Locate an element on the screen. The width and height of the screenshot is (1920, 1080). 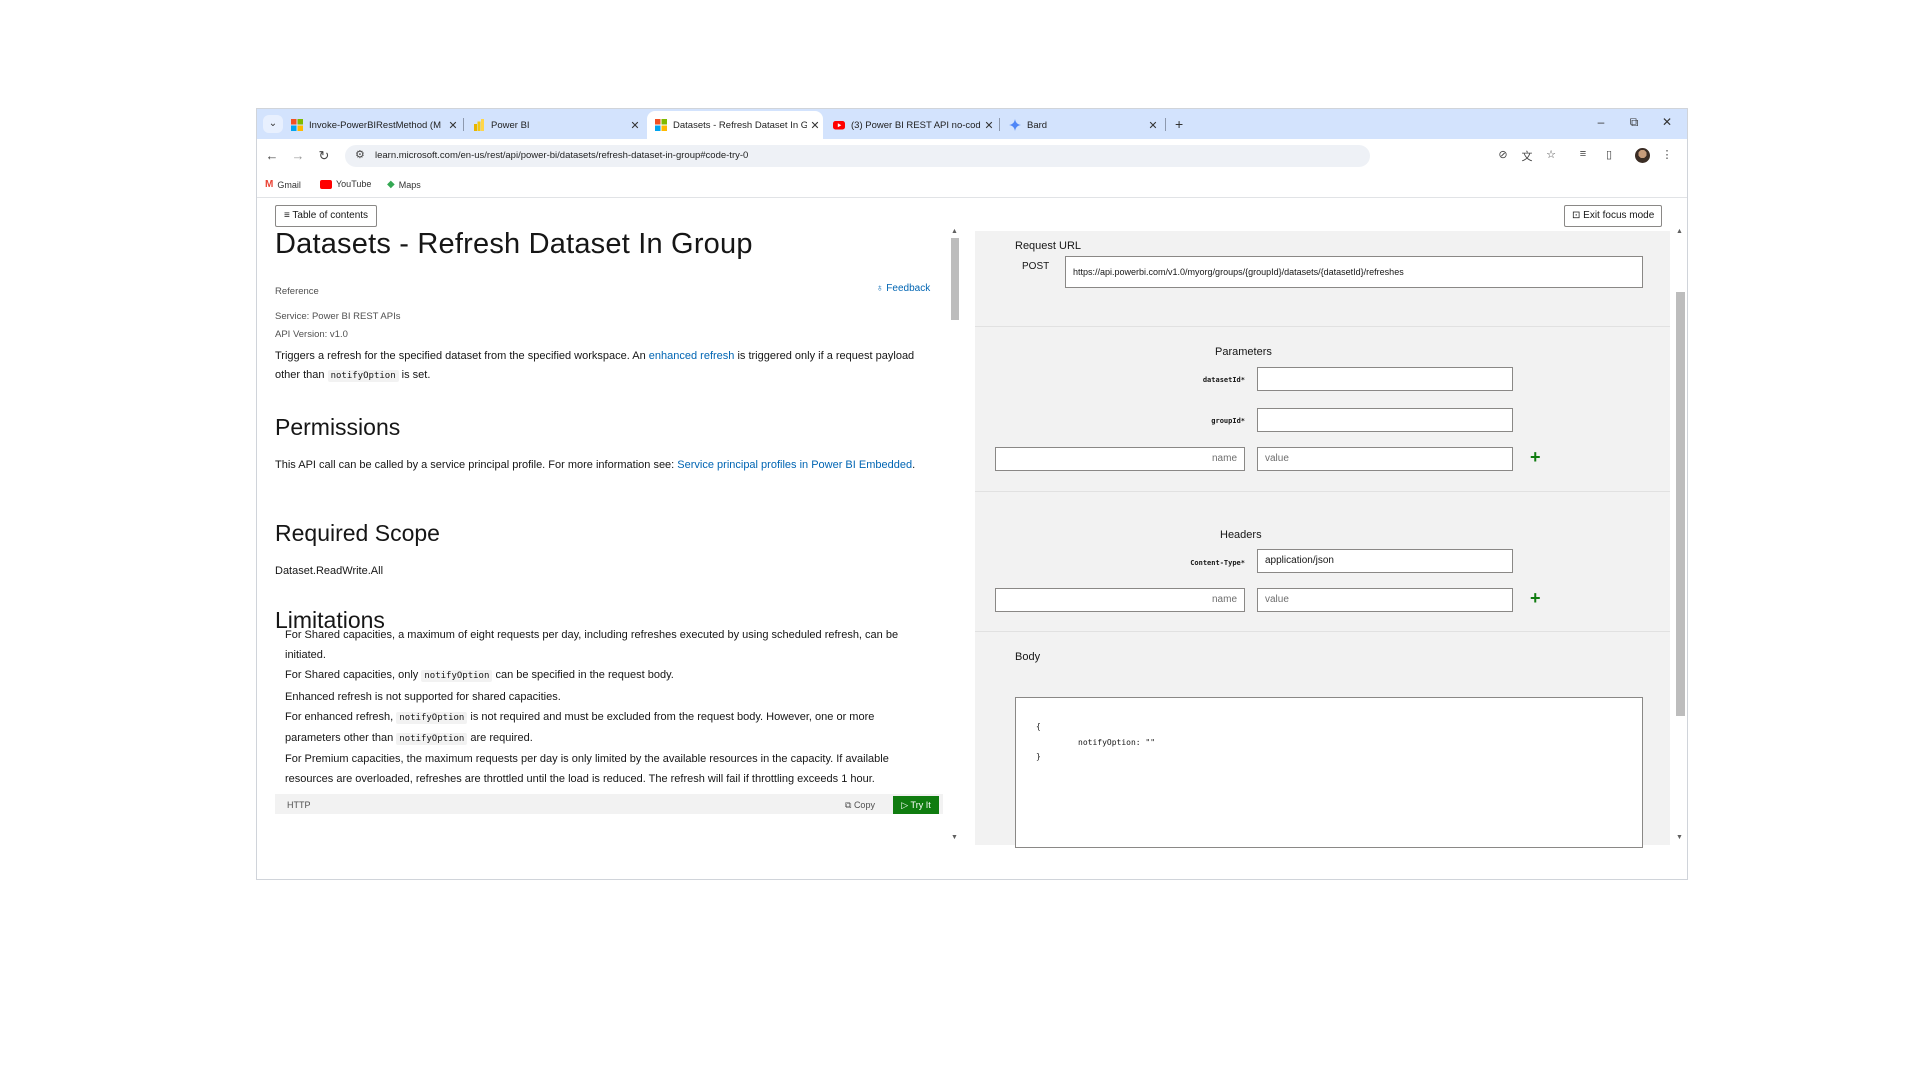
side-panel-icon: ▯ is located at coordinates (1609, 154).